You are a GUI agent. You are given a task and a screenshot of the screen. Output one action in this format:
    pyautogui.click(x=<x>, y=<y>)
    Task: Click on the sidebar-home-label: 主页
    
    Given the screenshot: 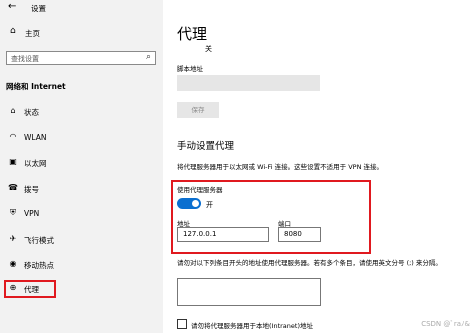 What is the action you would take?
    pyautogui.click(x=32, y=33)
    